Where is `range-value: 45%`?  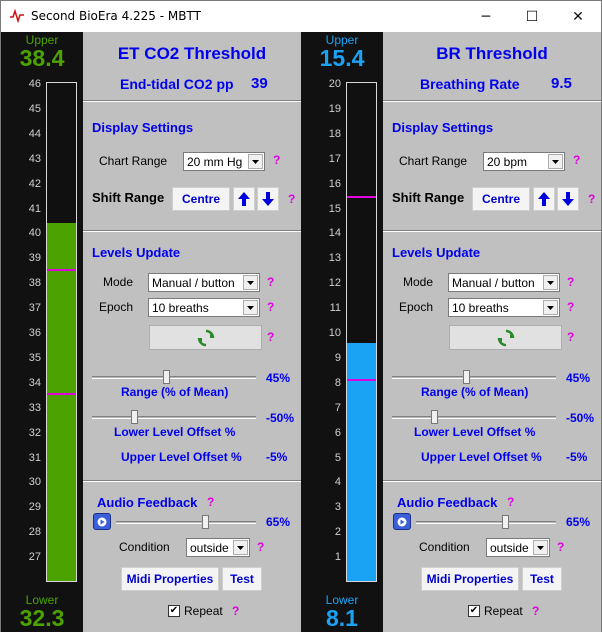 range-value: 45% is located at coordinates (578, 378).